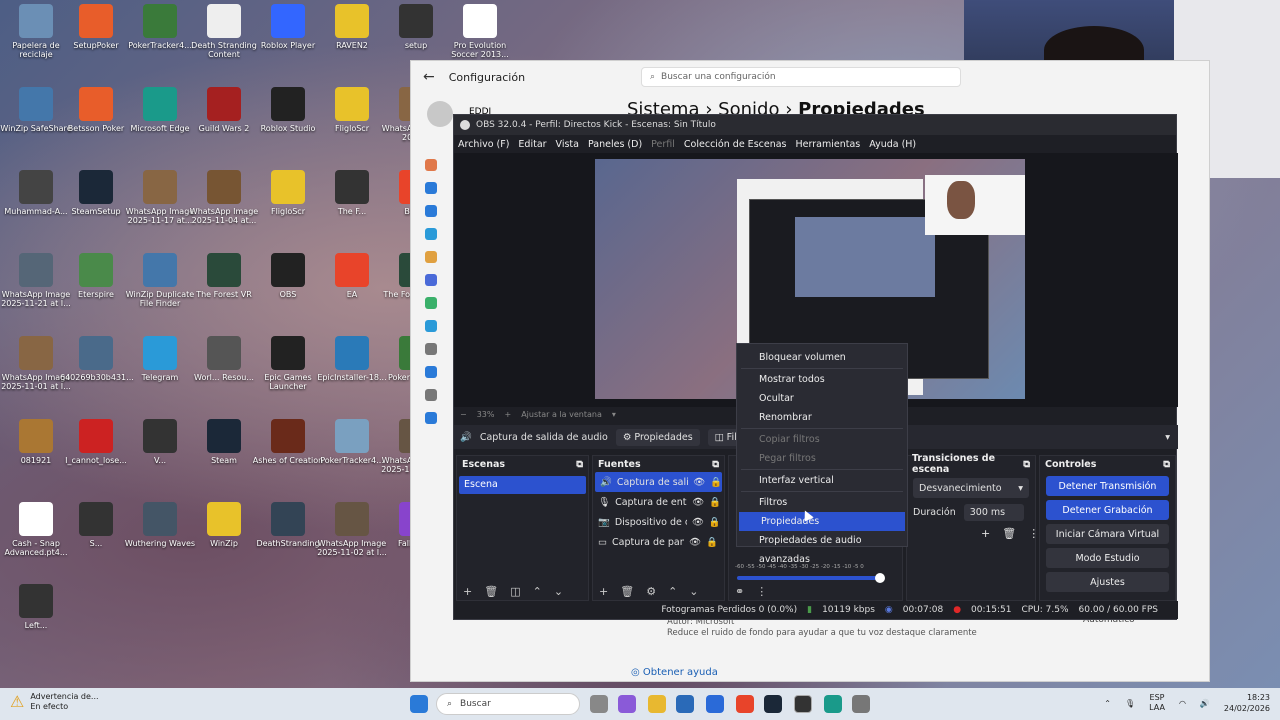  Describe the element at coordinates (822, 379) in the screenshot. I see `menu-show-all: Mostrar todos` at that location.